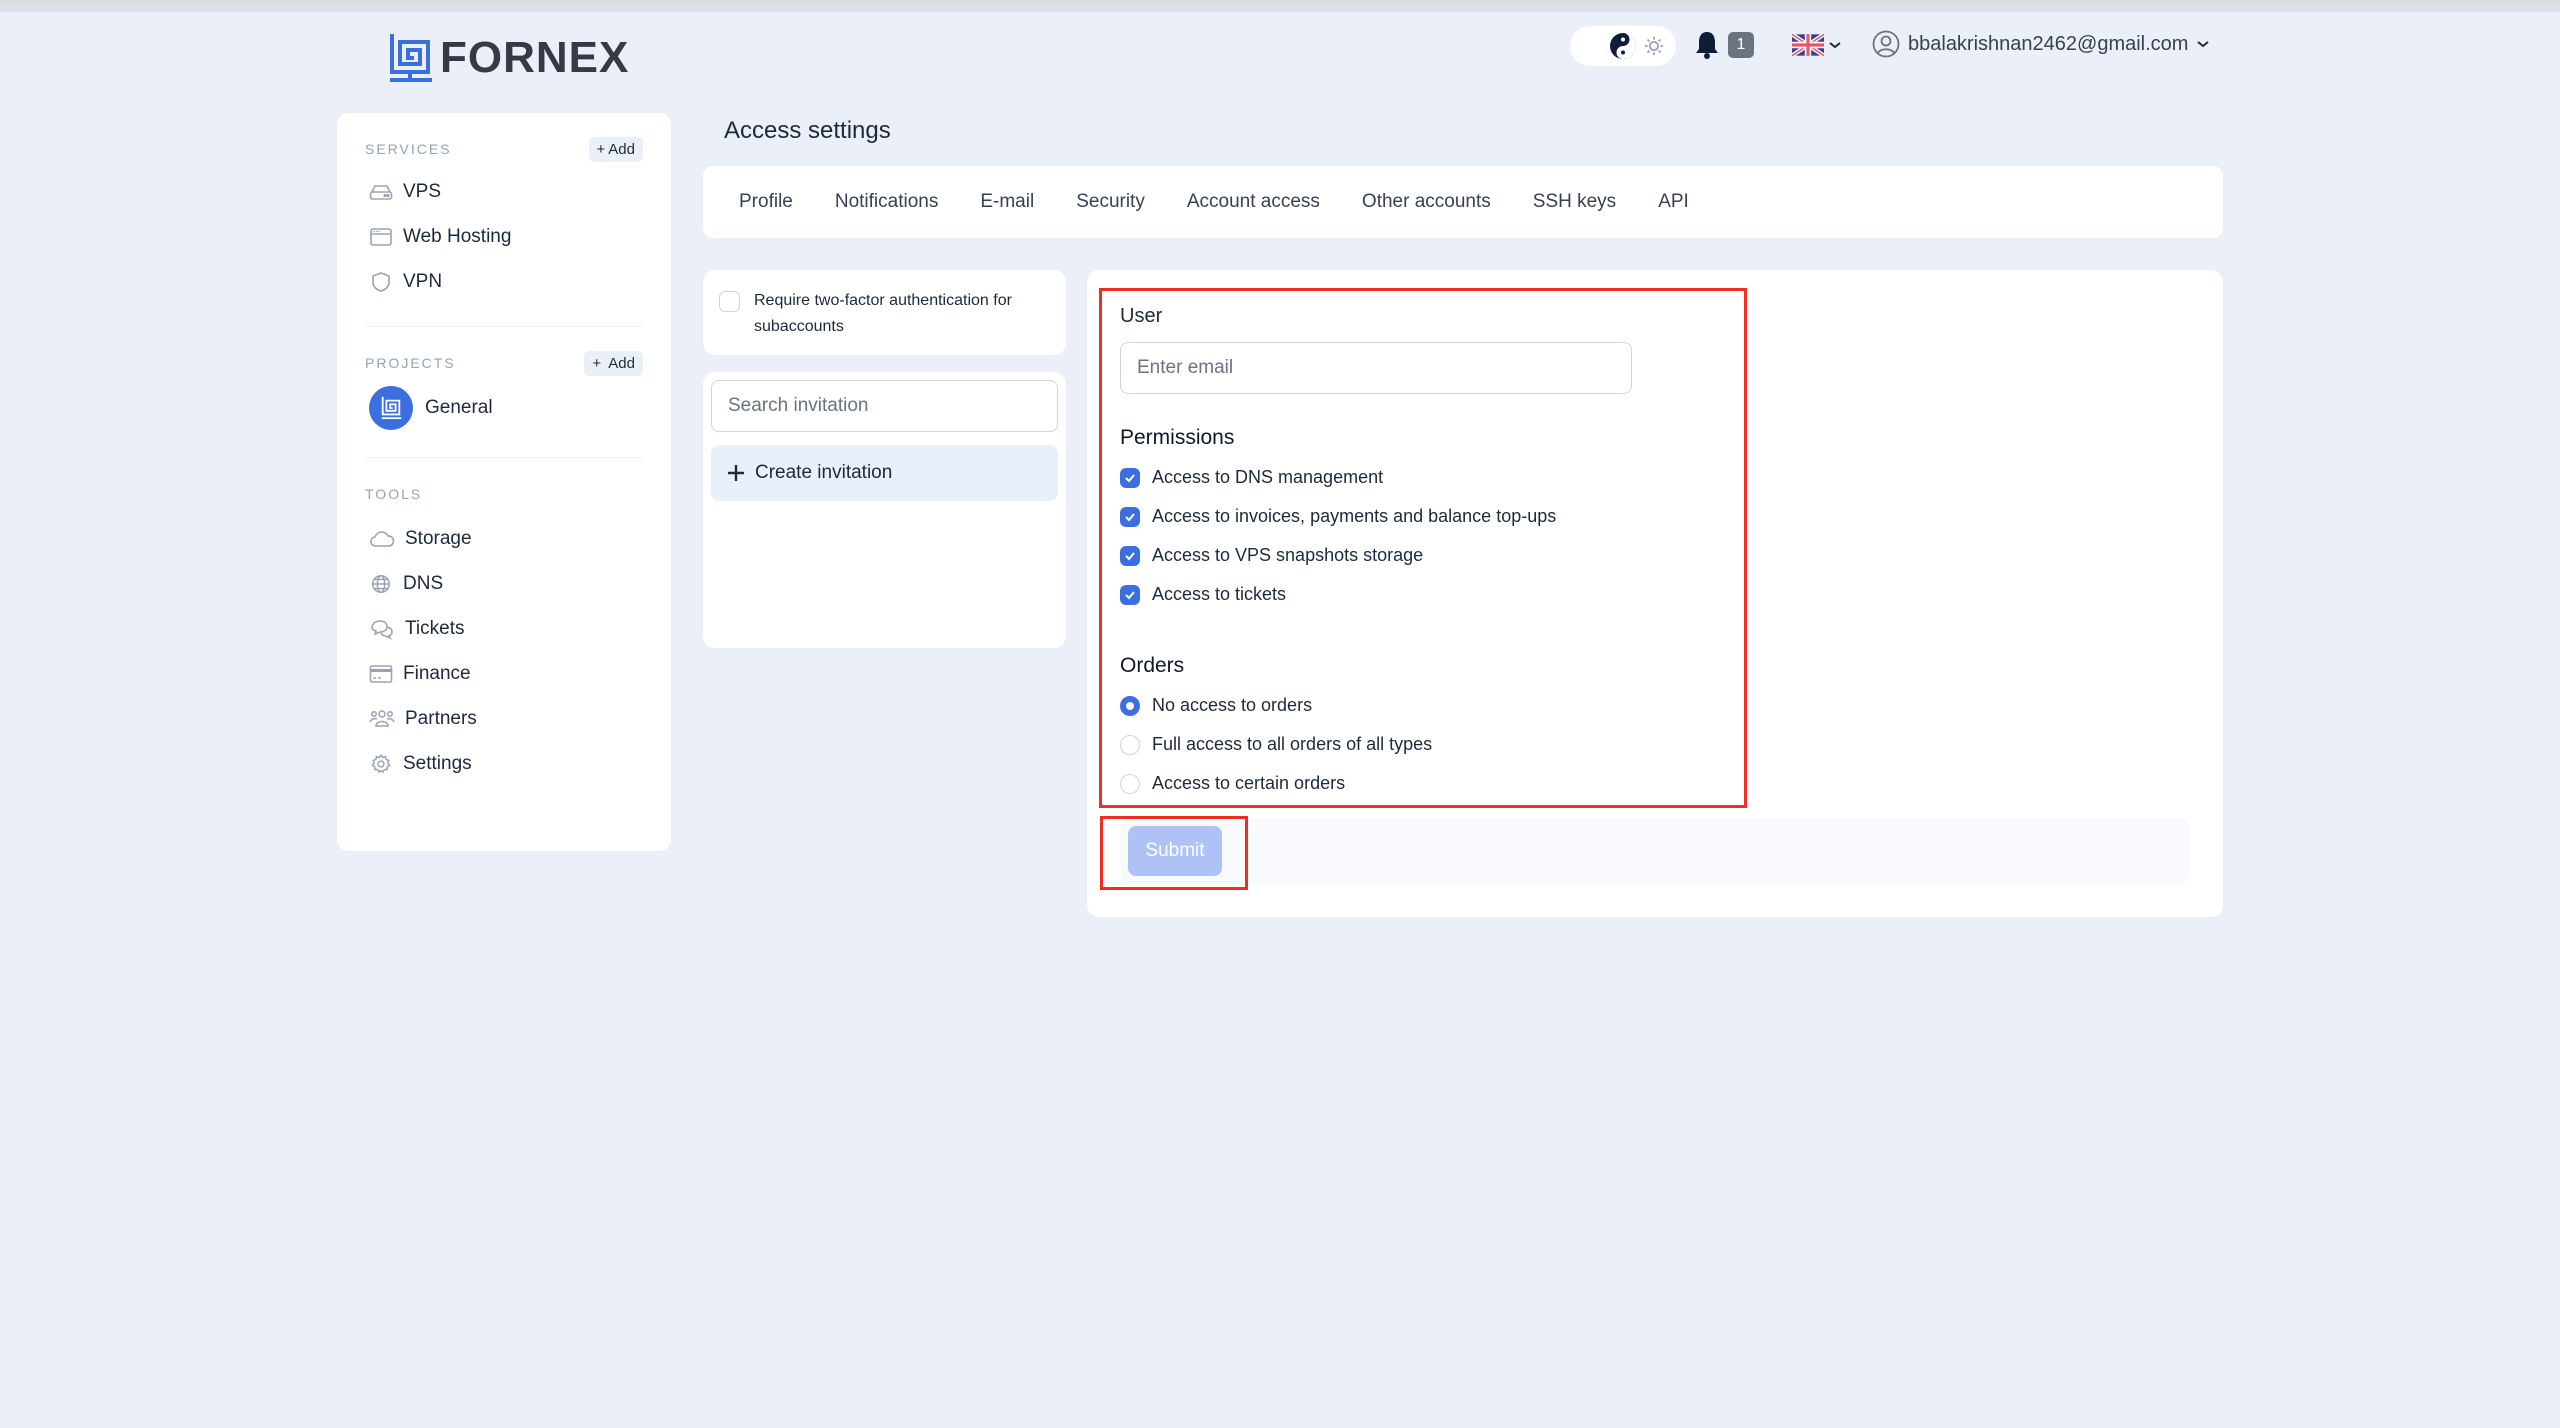 Image resolution: width=2560 pixels, height=1428 pixels. Describe the element at coordinates (766, 202) in the screenshot. I see `tab-profile: Profile` at that location.